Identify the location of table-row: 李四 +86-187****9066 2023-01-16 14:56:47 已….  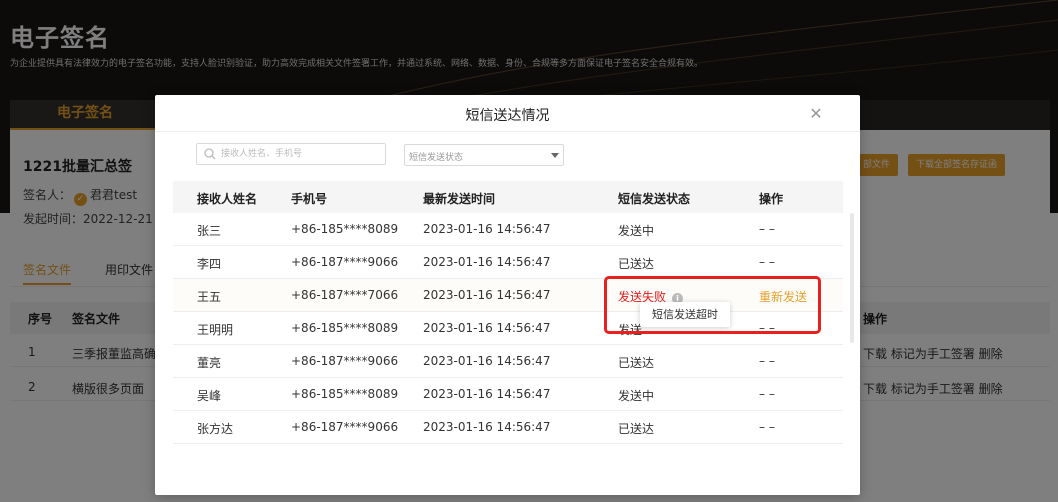
(508, 262).